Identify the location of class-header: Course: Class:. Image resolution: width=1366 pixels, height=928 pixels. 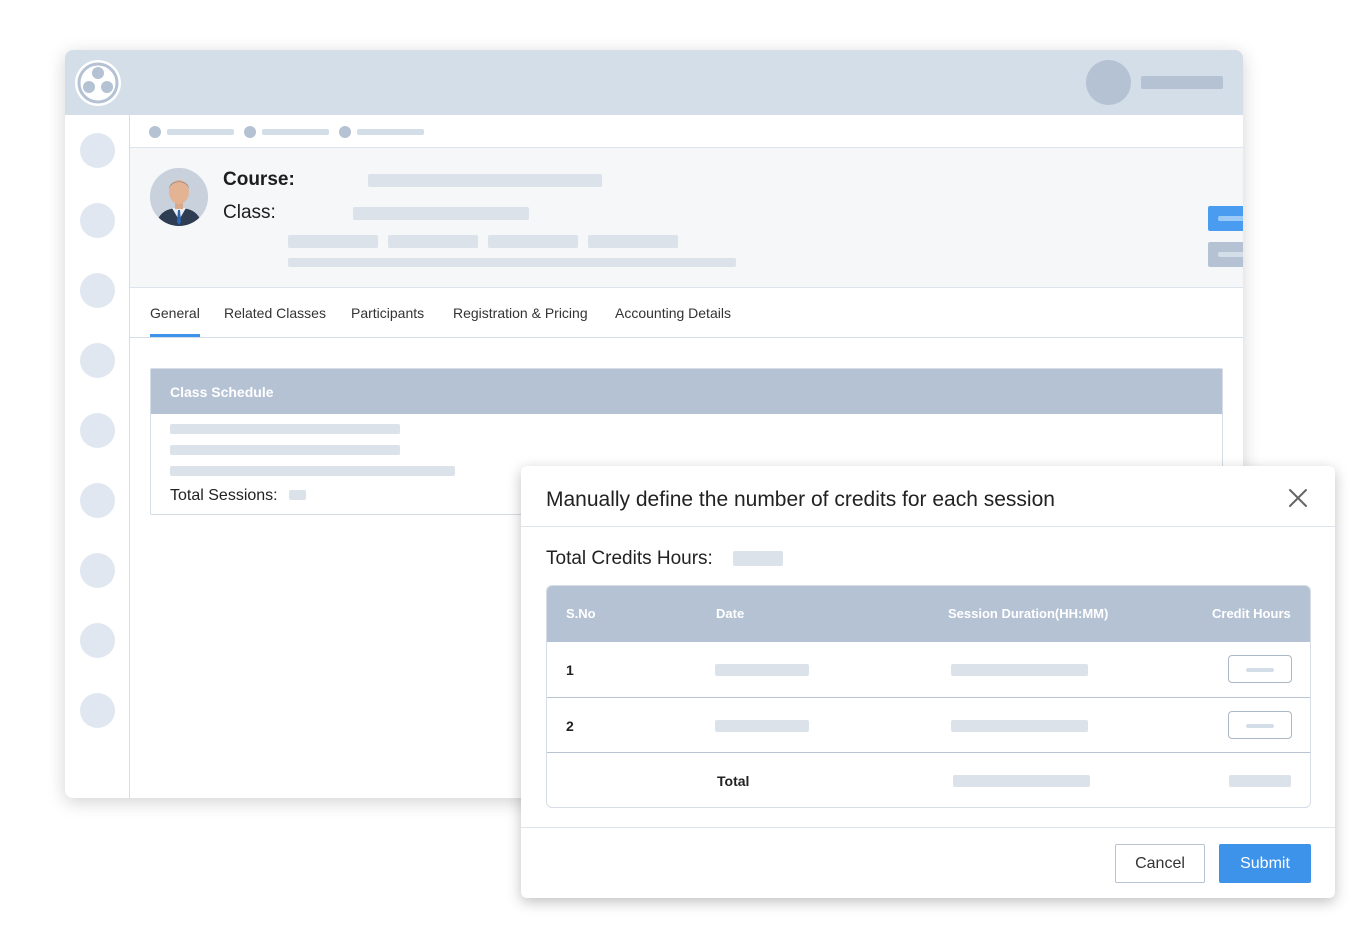
(686, 218).